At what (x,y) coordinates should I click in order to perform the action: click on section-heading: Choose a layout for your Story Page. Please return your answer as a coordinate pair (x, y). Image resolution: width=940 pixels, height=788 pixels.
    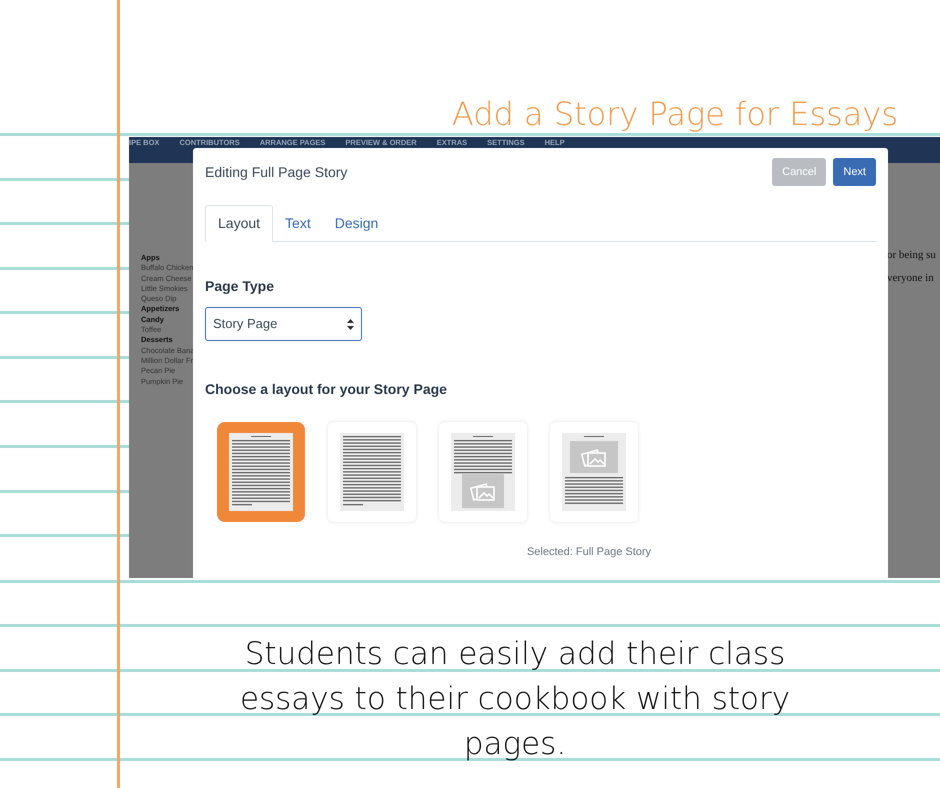
    Looking at the image, I should click on (326, 389).